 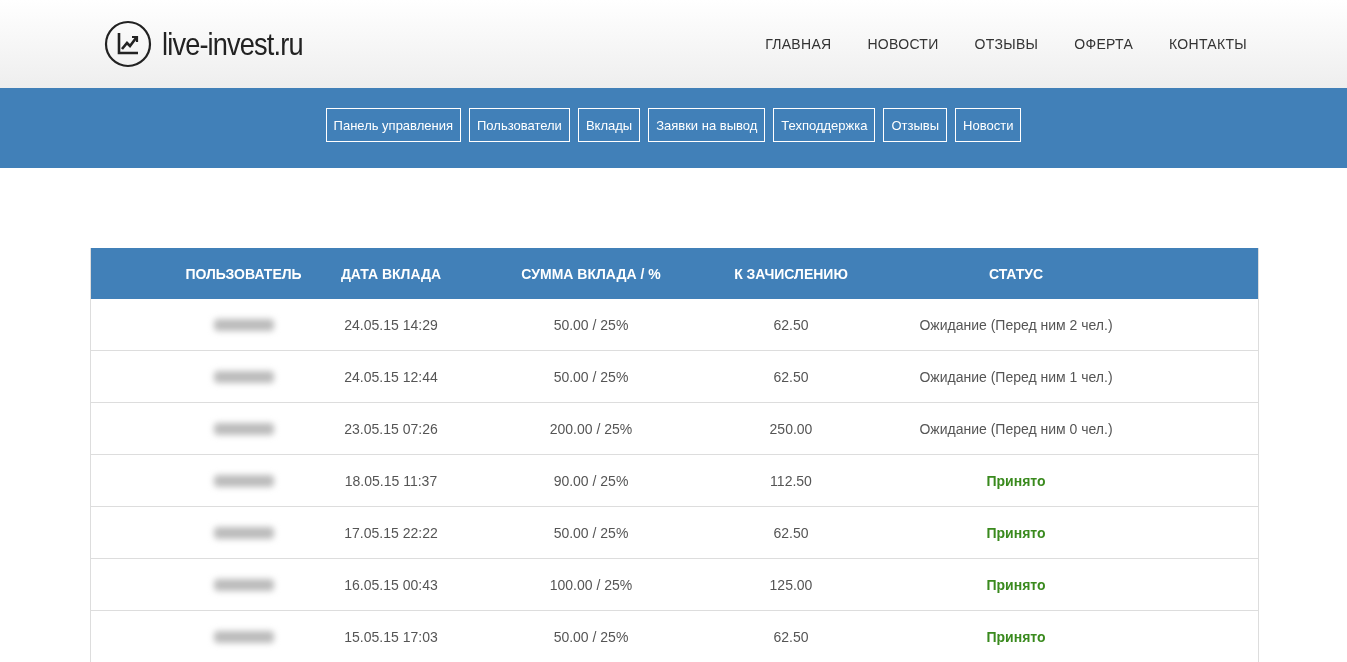 I want to click on table-cell-text: 24.05.15 14:29, so click(x=391, y=324).